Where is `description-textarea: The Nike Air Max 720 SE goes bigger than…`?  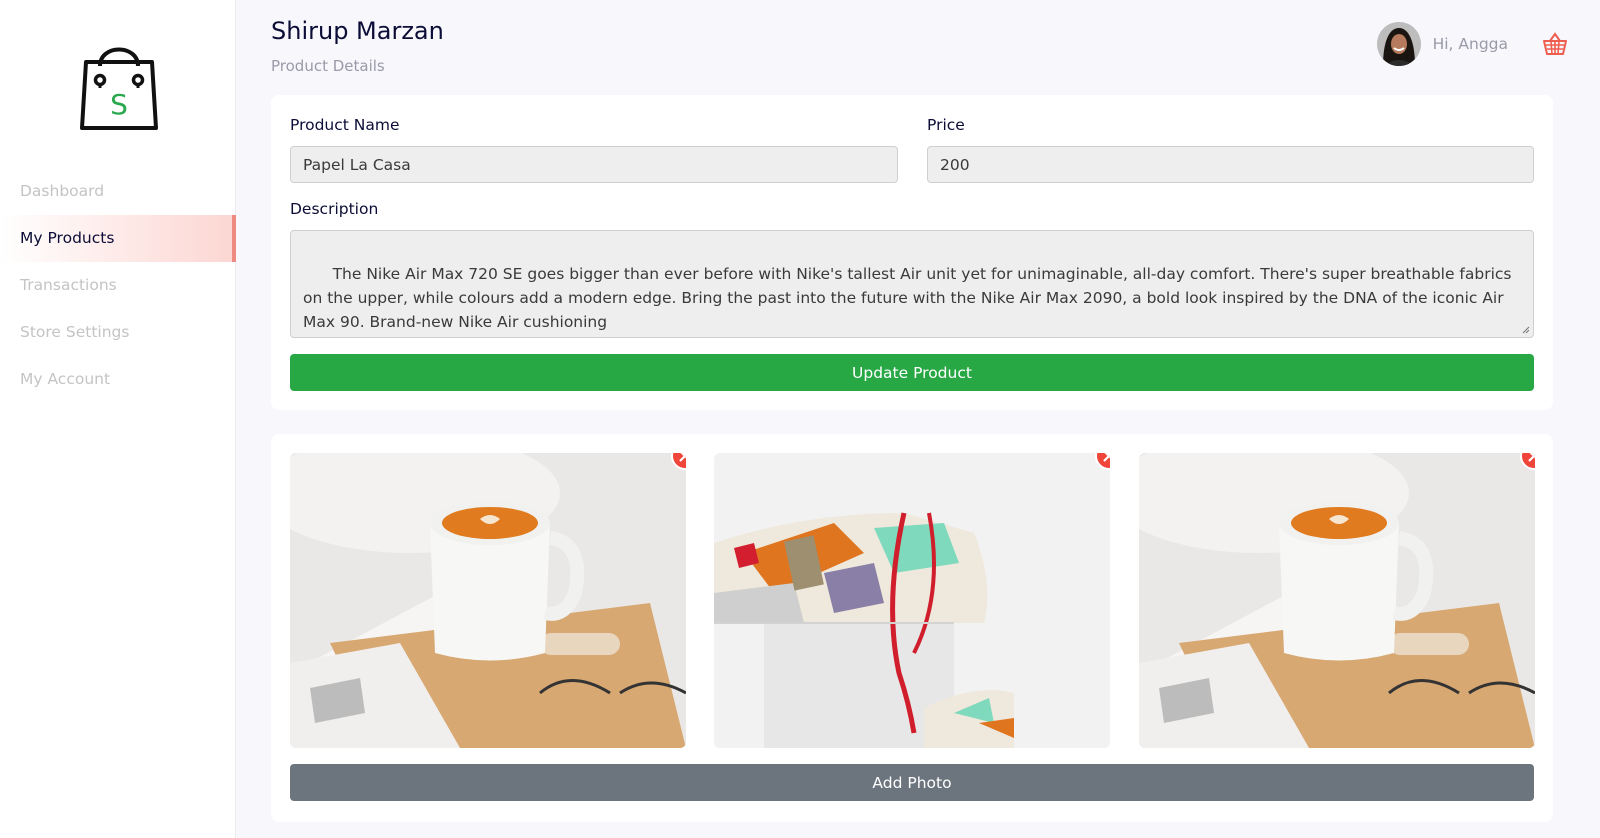 description-textarea: The Nike Air Max 720 SE goes bigger than… is located at coordinates (912, 284).